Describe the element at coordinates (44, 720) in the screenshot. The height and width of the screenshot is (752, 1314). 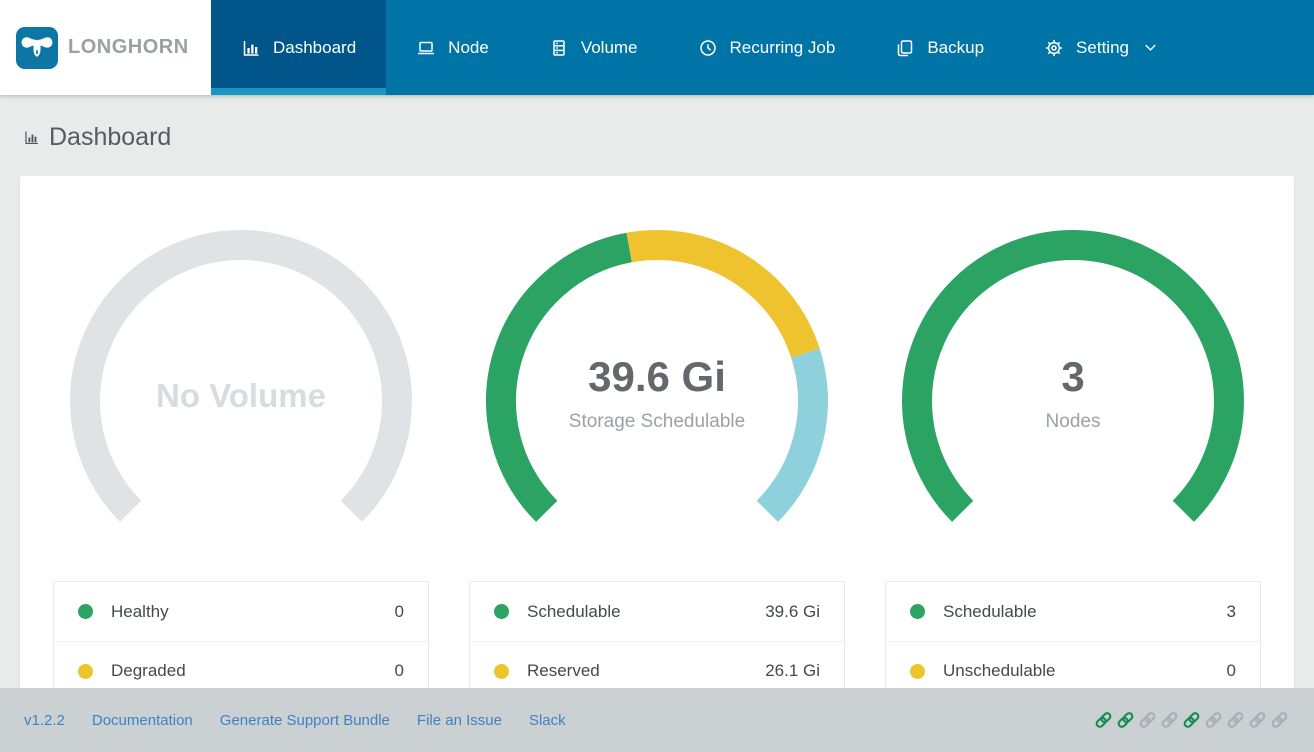
I see `version-label: v1.2.2` at that location.